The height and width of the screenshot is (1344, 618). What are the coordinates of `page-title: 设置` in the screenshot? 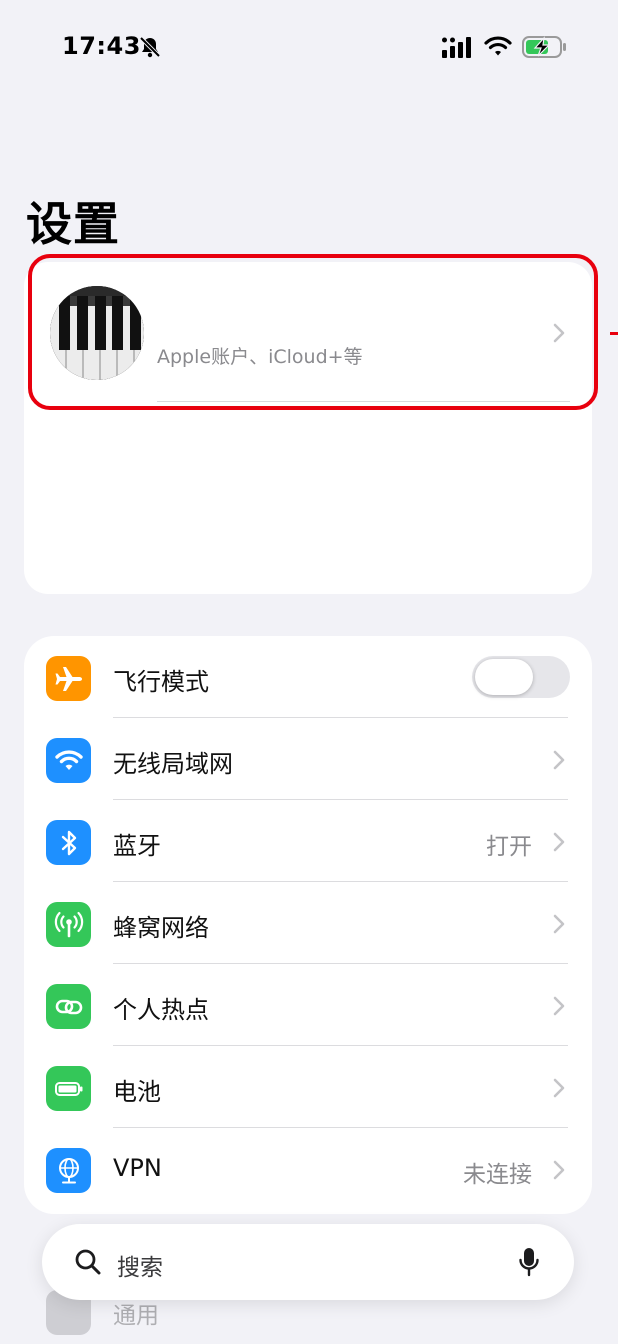 It's located at (73, 224).